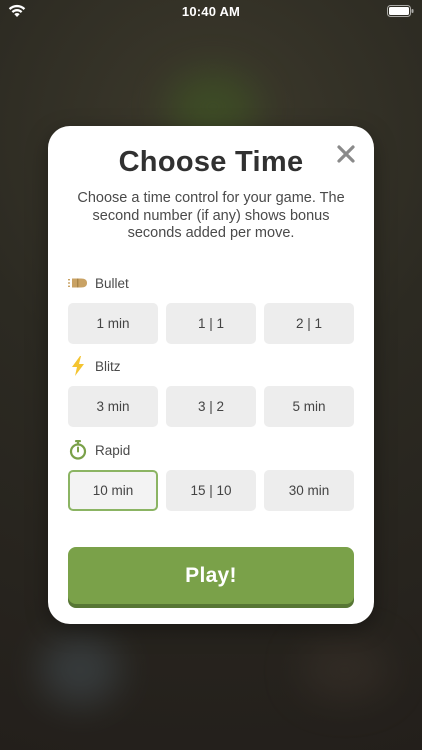 The height and width of the screenshot is (750, 422). I want to click on time-option-3-2: 3 | 2, so click(211, 406).